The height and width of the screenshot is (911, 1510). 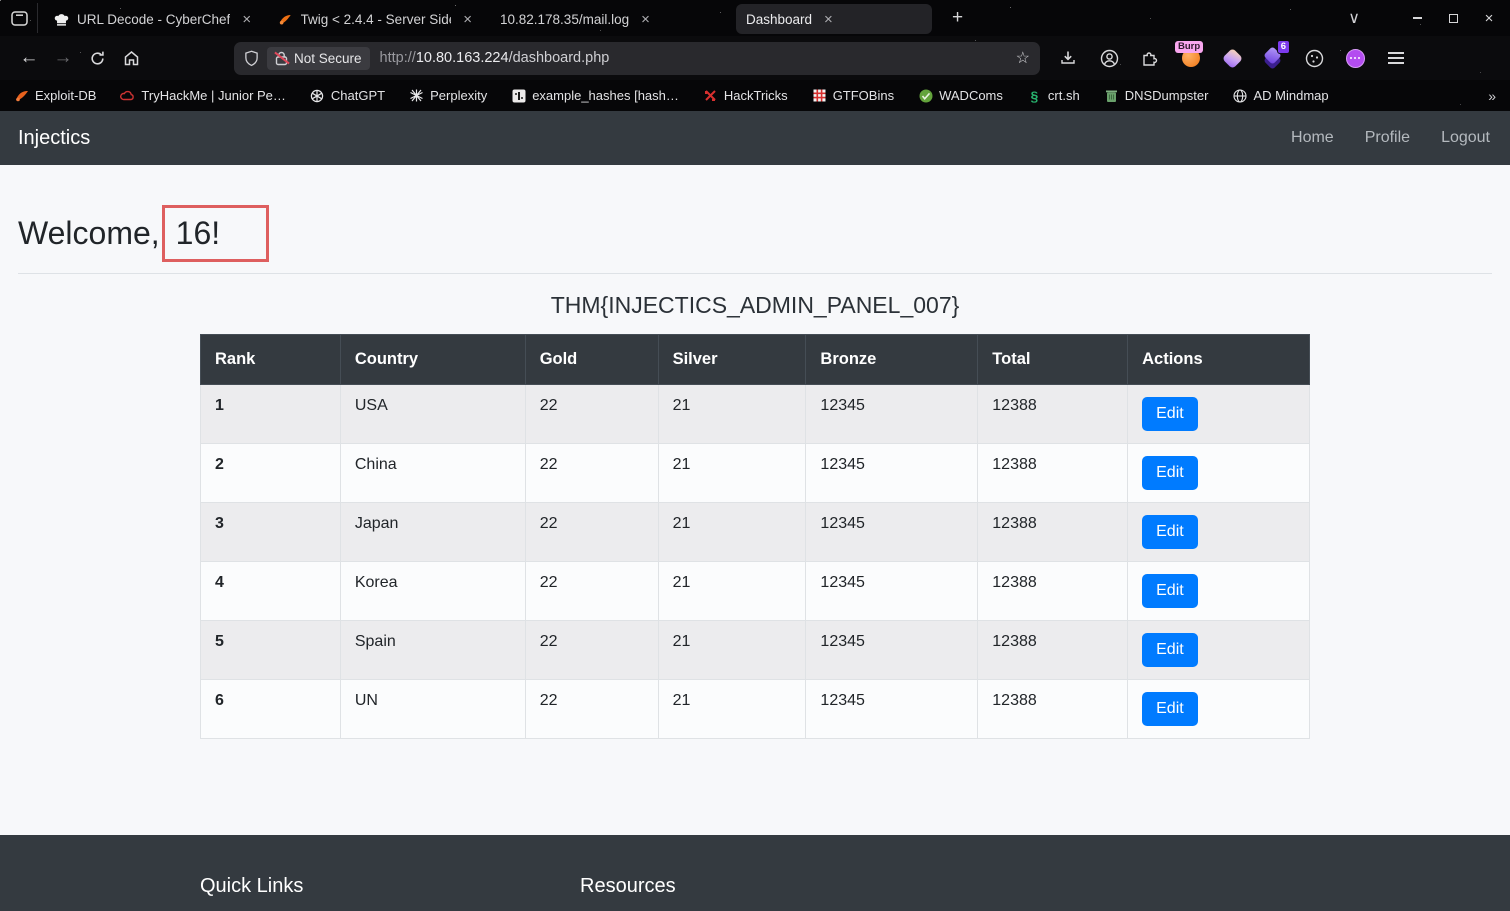 What do you see at coordinates (1053, 95) in the screenshot?
I see `bookmark-crt-sh: § crt.sh` at bounding box center [1053, 95].